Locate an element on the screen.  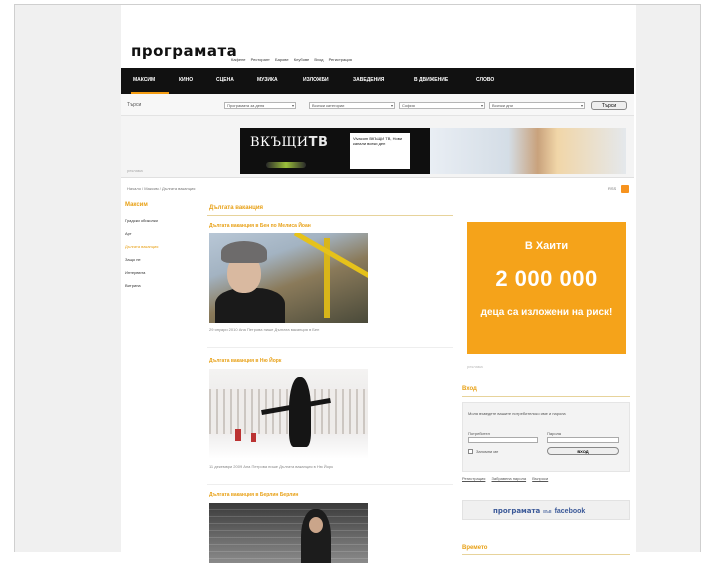
section-divider is located at coordinates (330, 215).